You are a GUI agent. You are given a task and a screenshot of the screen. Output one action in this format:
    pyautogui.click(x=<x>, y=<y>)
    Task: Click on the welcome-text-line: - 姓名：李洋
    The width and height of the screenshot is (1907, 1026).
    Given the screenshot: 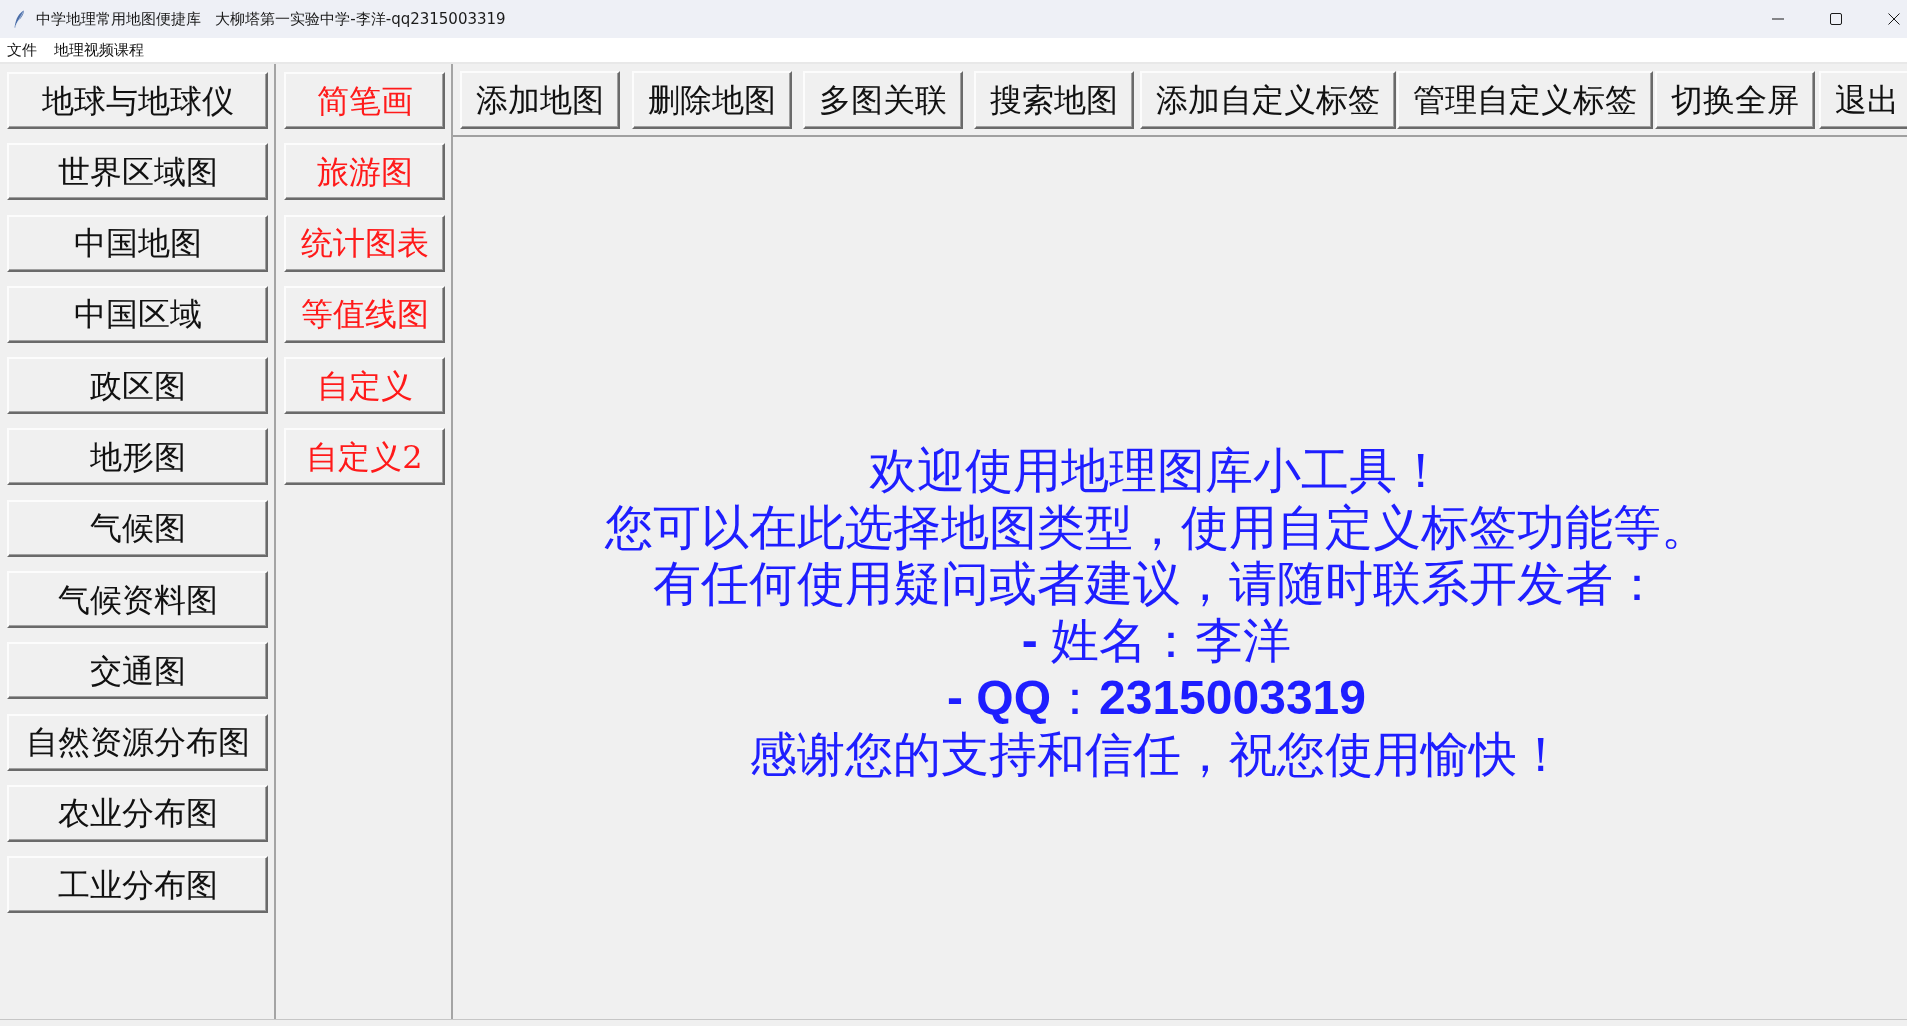 What is the action you would take?
    pyautogui.click(x=1156, y=641)
    